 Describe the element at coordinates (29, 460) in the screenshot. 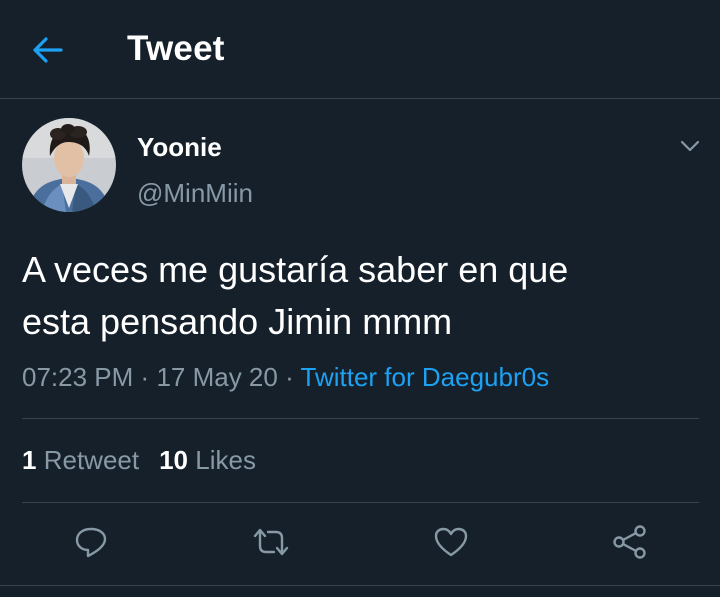

I see `retweets-count: 1` at that location.